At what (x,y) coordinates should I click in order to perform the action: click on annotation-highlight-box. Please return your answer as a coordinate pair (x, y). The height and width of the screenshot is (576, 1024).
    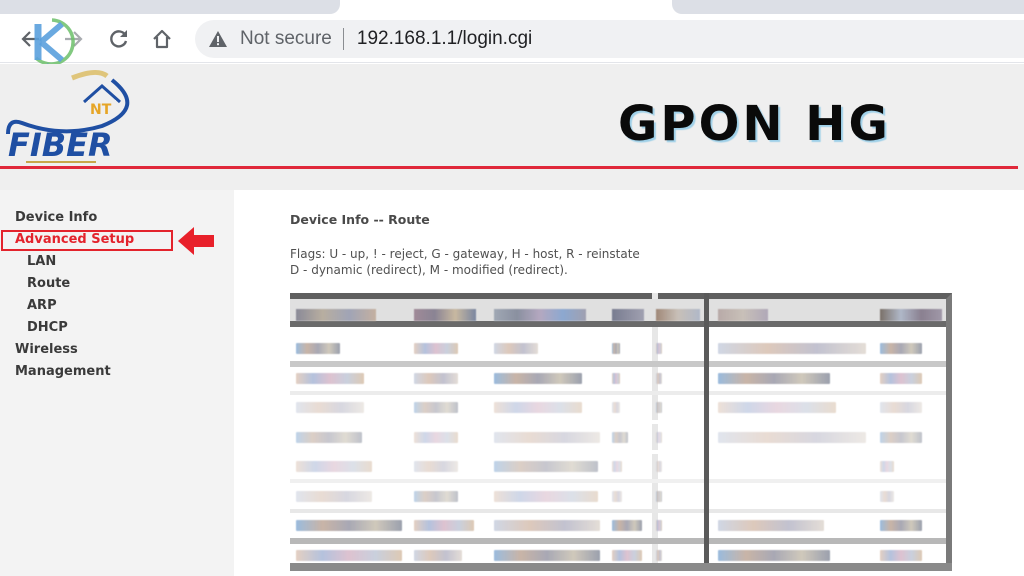
    Looking at the image, I should click on (87, 240).